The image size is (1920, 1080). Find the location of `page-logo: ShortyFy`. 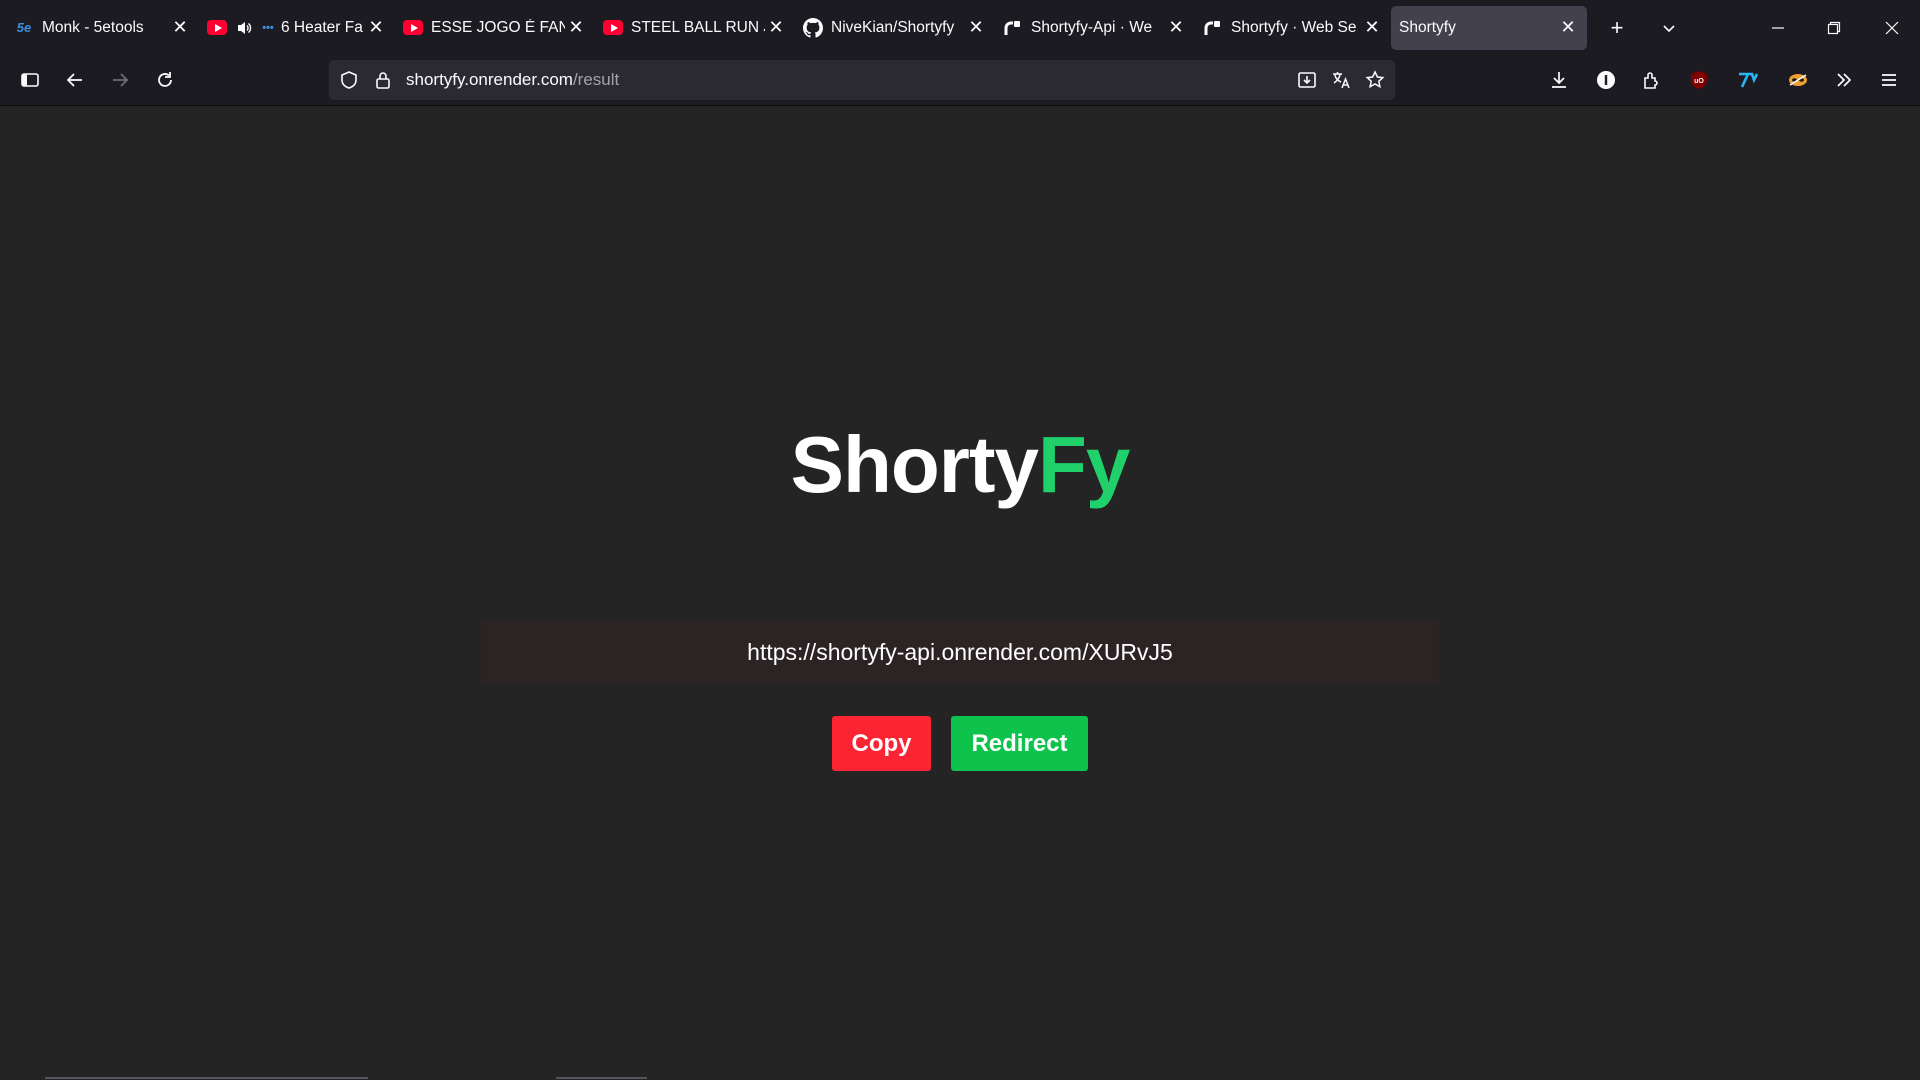

page-logo: ShortyFy is located at coordinates (960, 465).